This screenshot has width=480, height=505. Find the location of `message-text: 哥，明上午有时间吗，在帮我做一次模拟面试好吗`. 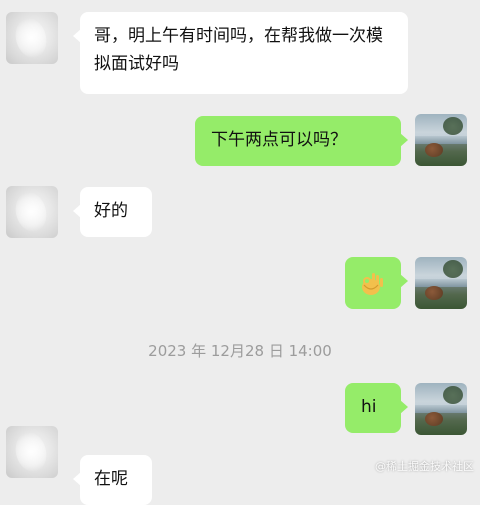

message-text: 哥，明上午有时间吗，在帮我做一次模拟面试好吗 is located at coordinates (238, 50).